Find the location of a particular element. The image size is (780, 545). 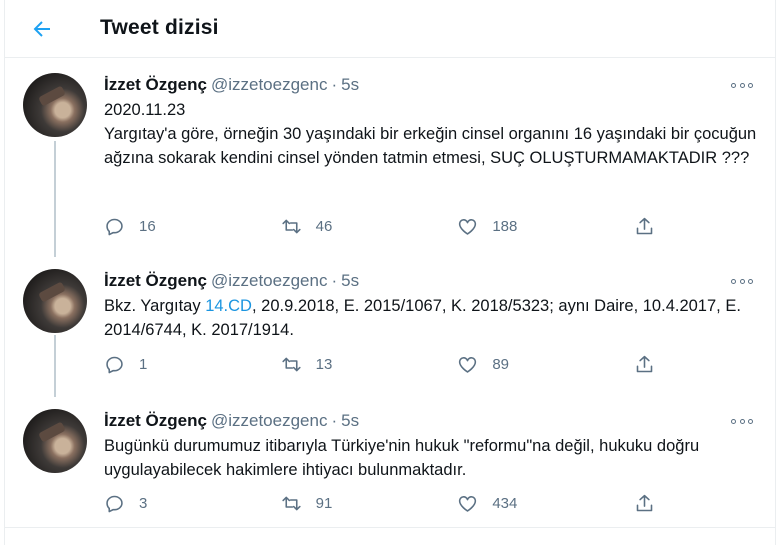

tweet-actions: 1 13 89 is located at coordinates (384, 364).